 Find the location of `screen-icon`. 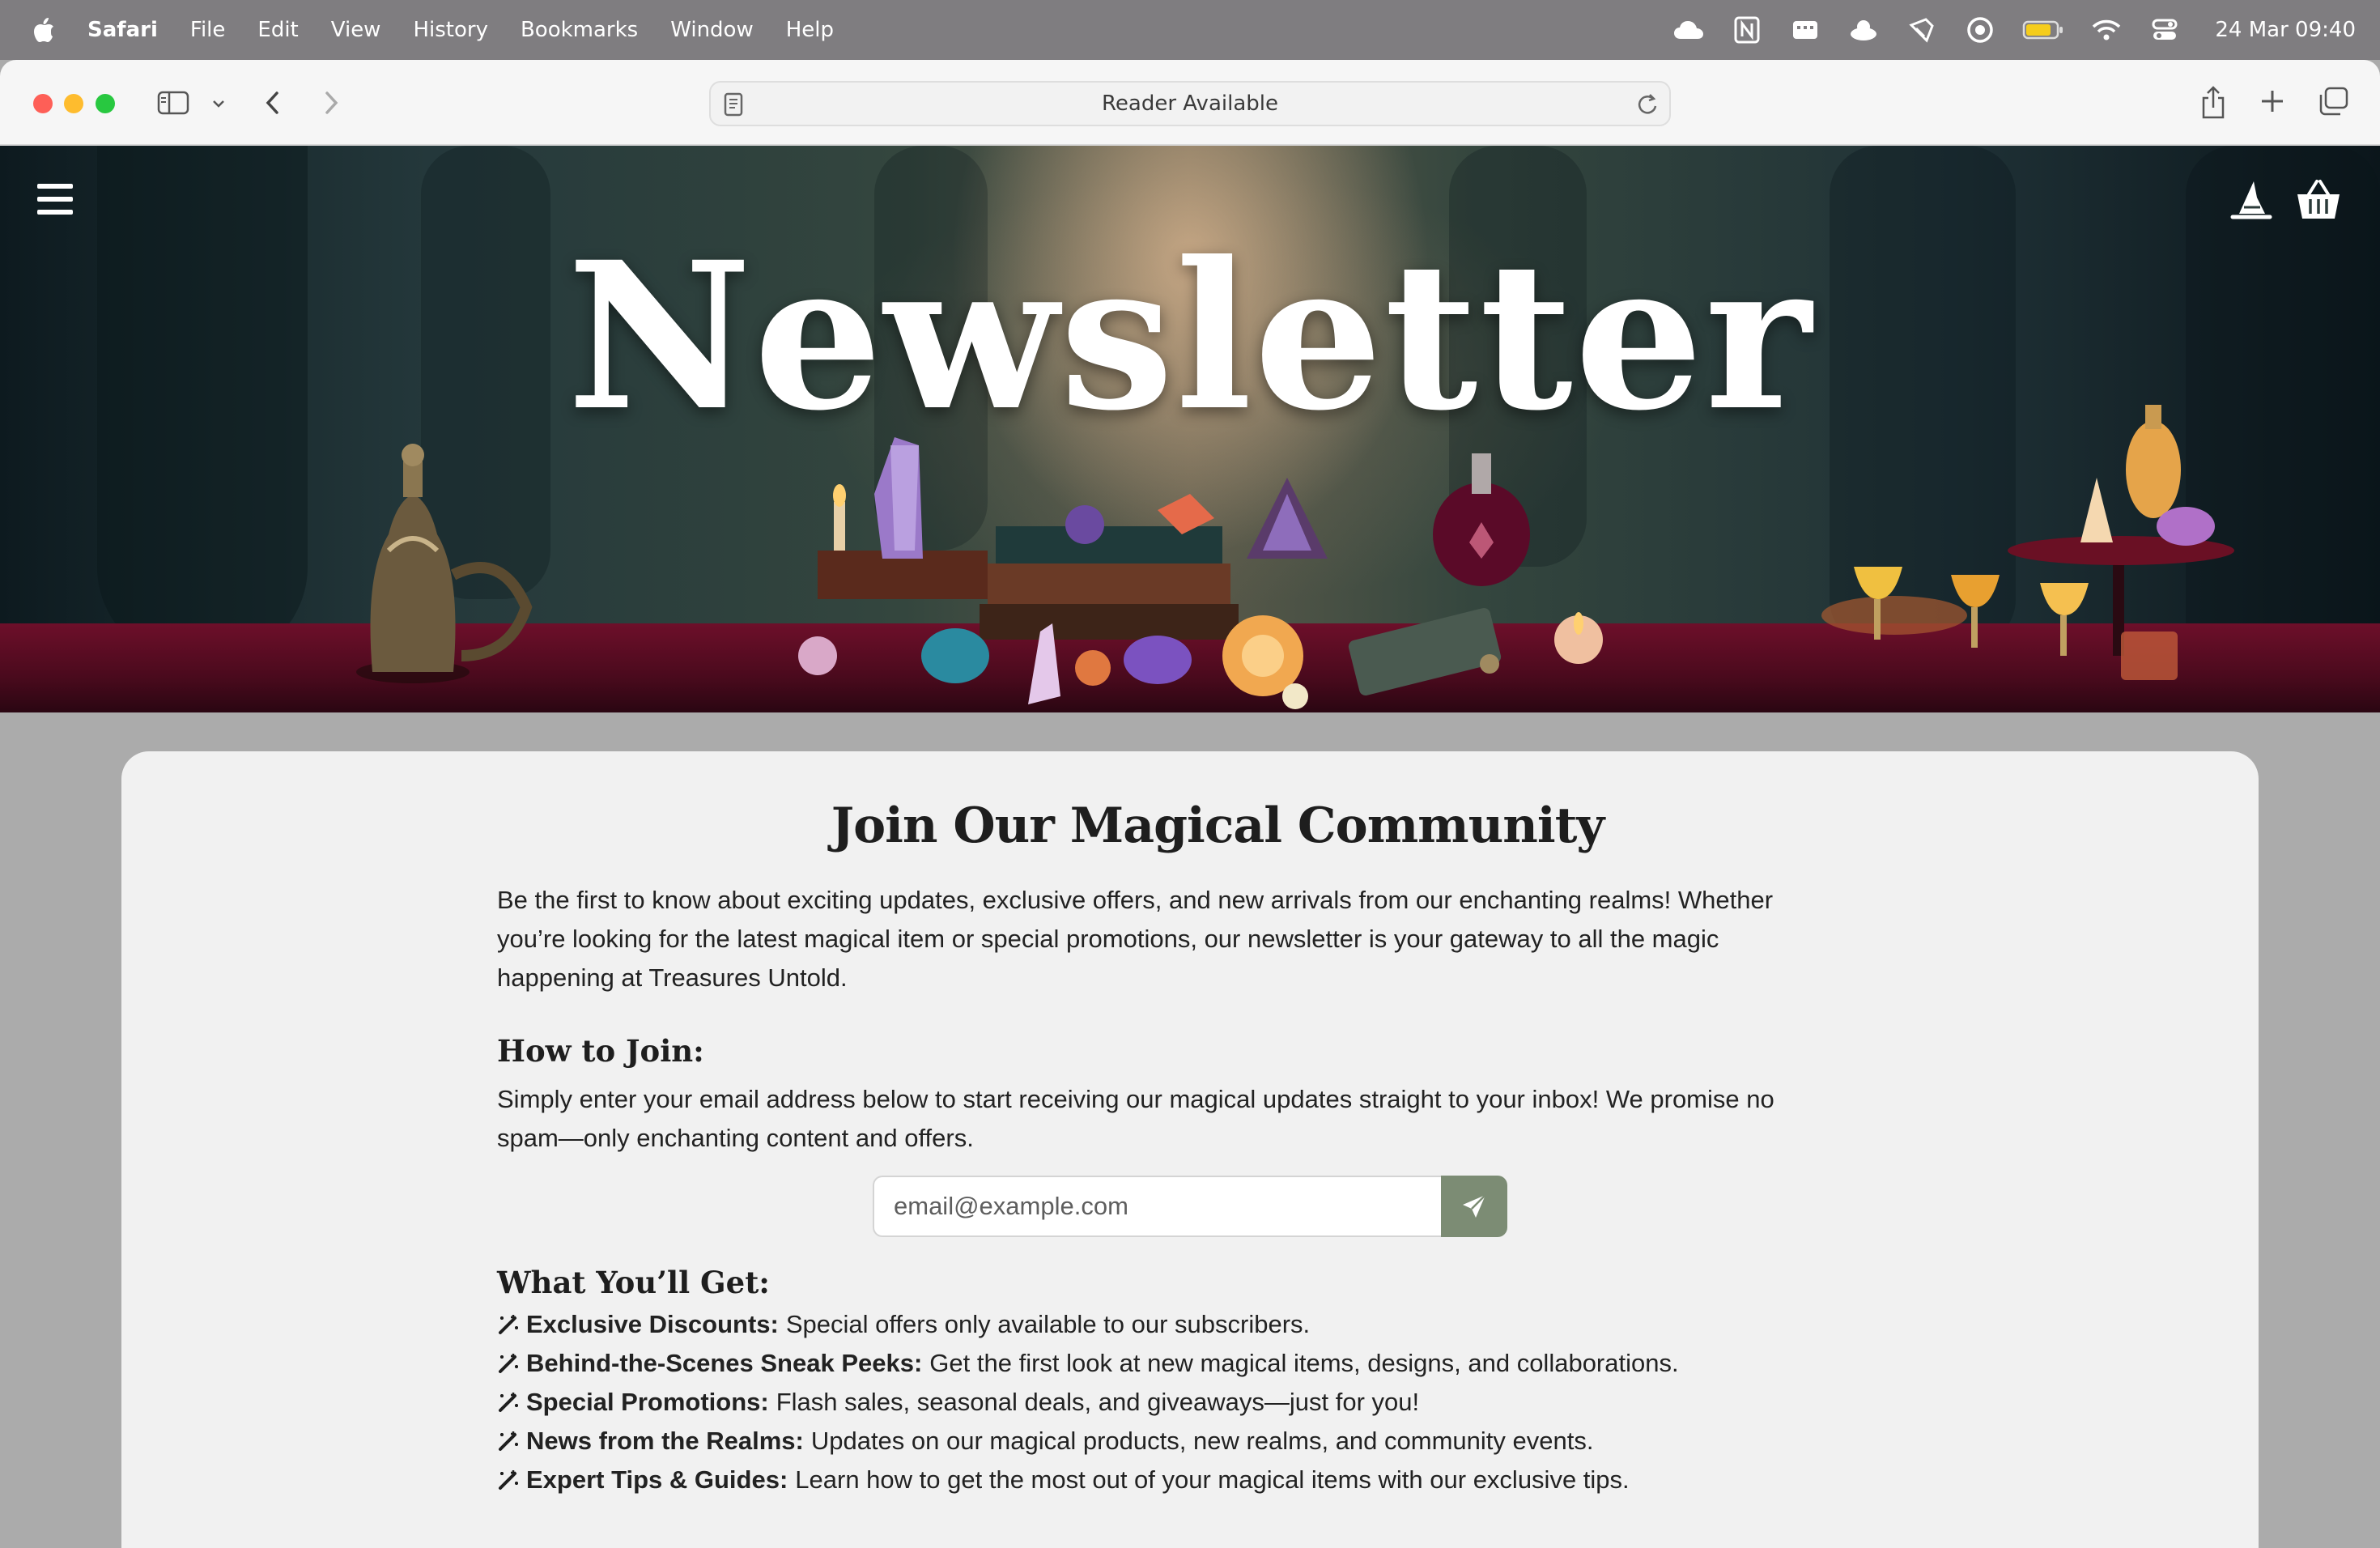

screen-icon is located at coordinates (1805, 30).